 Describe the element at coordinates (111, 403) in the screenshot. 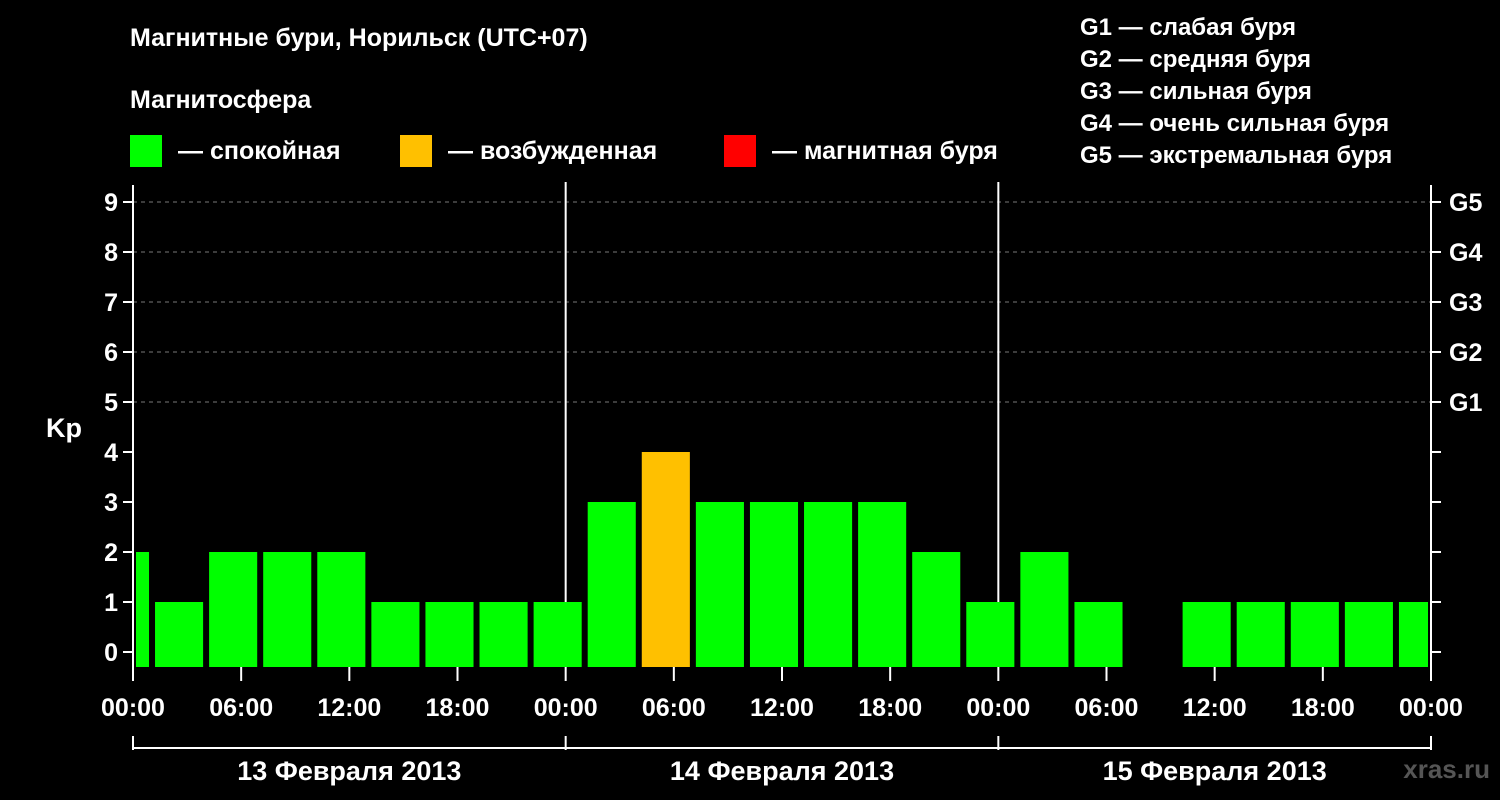

I see `y-tick-label: 5` at that location.